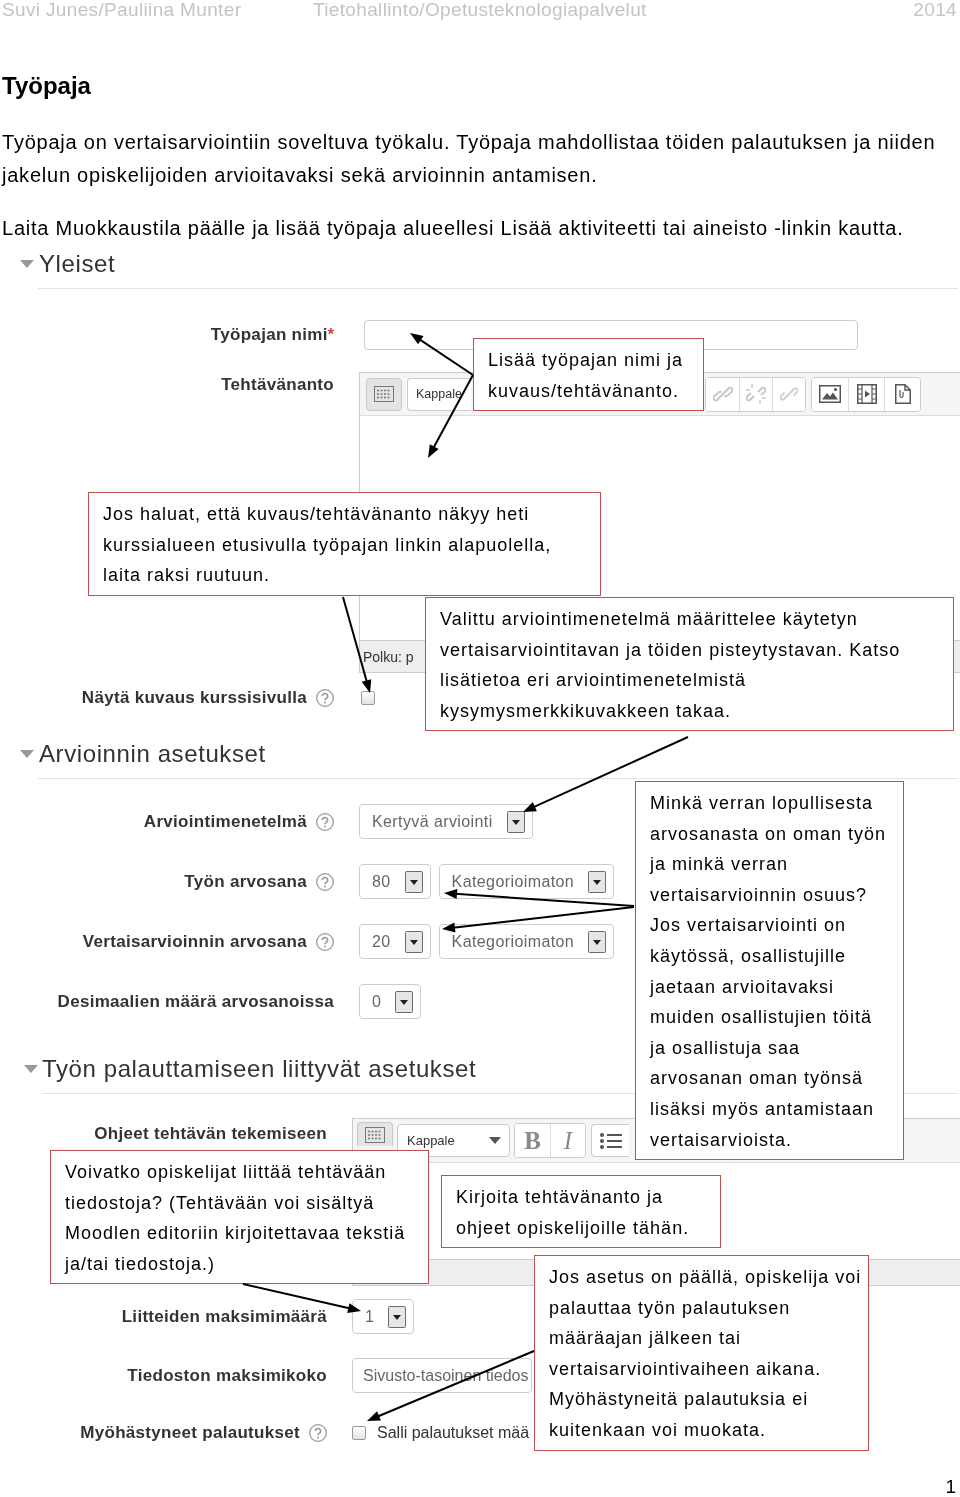 Image resolution: width=960 pixels, height=1497 pixels. What do you see at coordinates (227, 1375) in the screenshot?
I see `field-label: Tiedoston maksimikoko` at bounding box center [227, 1375].